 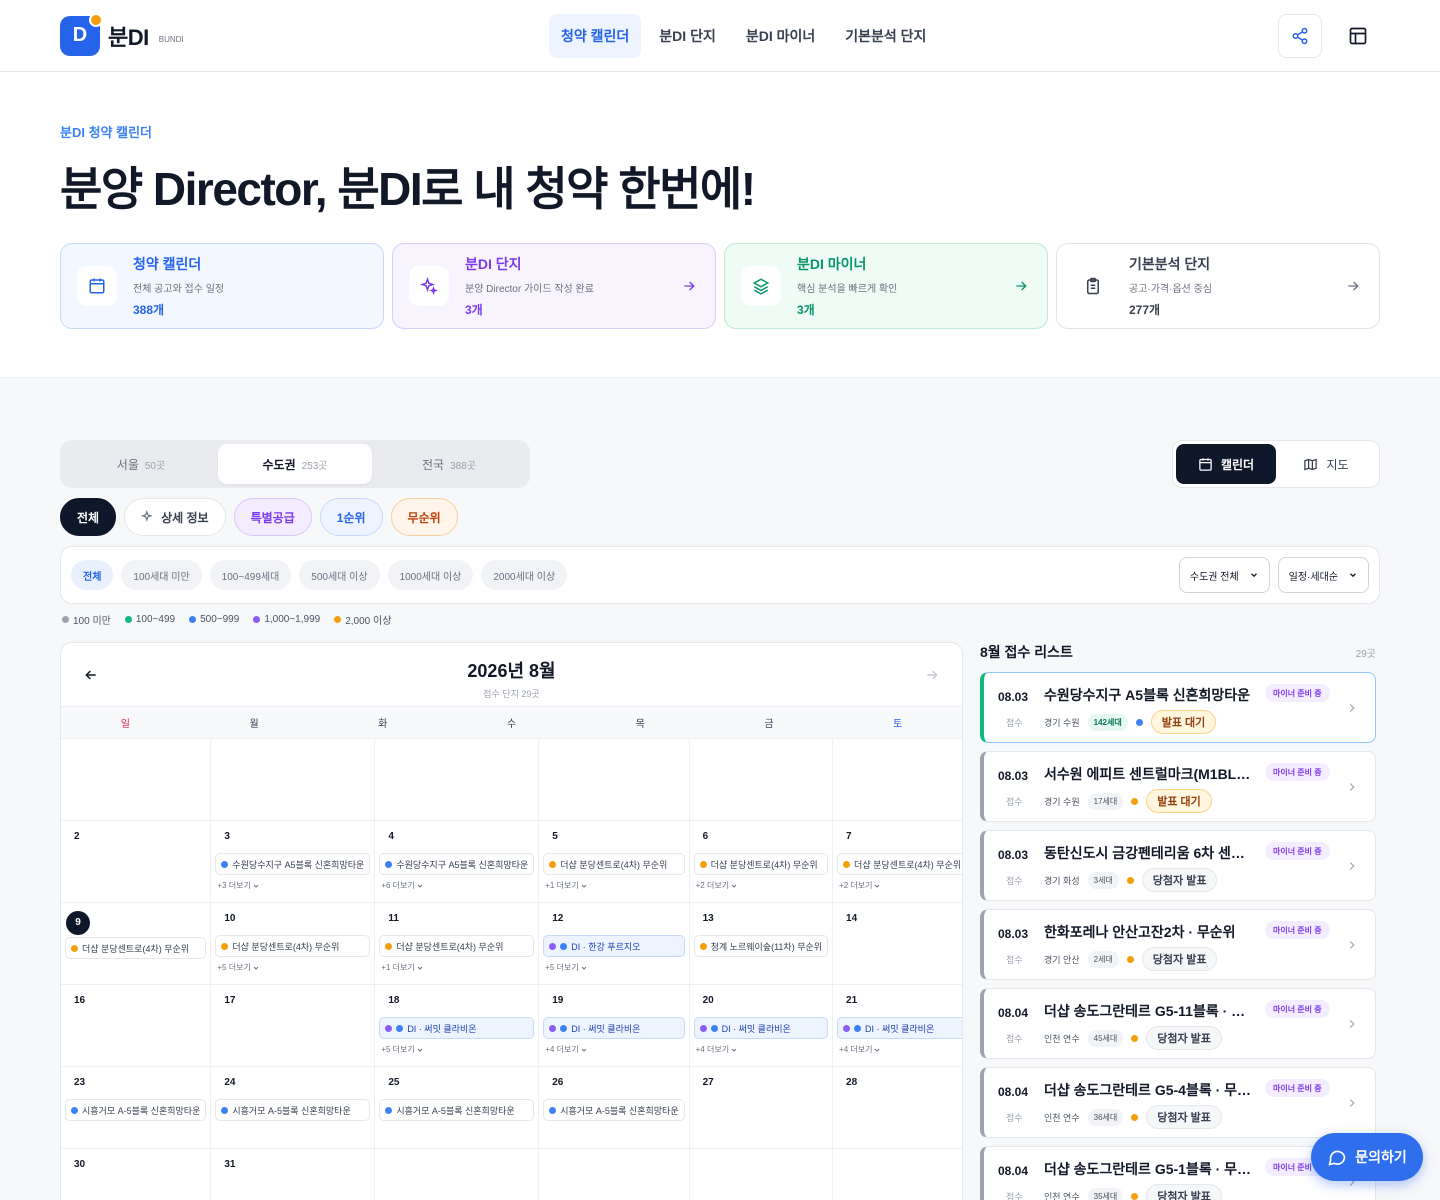 What do you see at coordinates (1358, 36) in the screenshot?
I see `layout-button` at bounding box center [1358, 36].